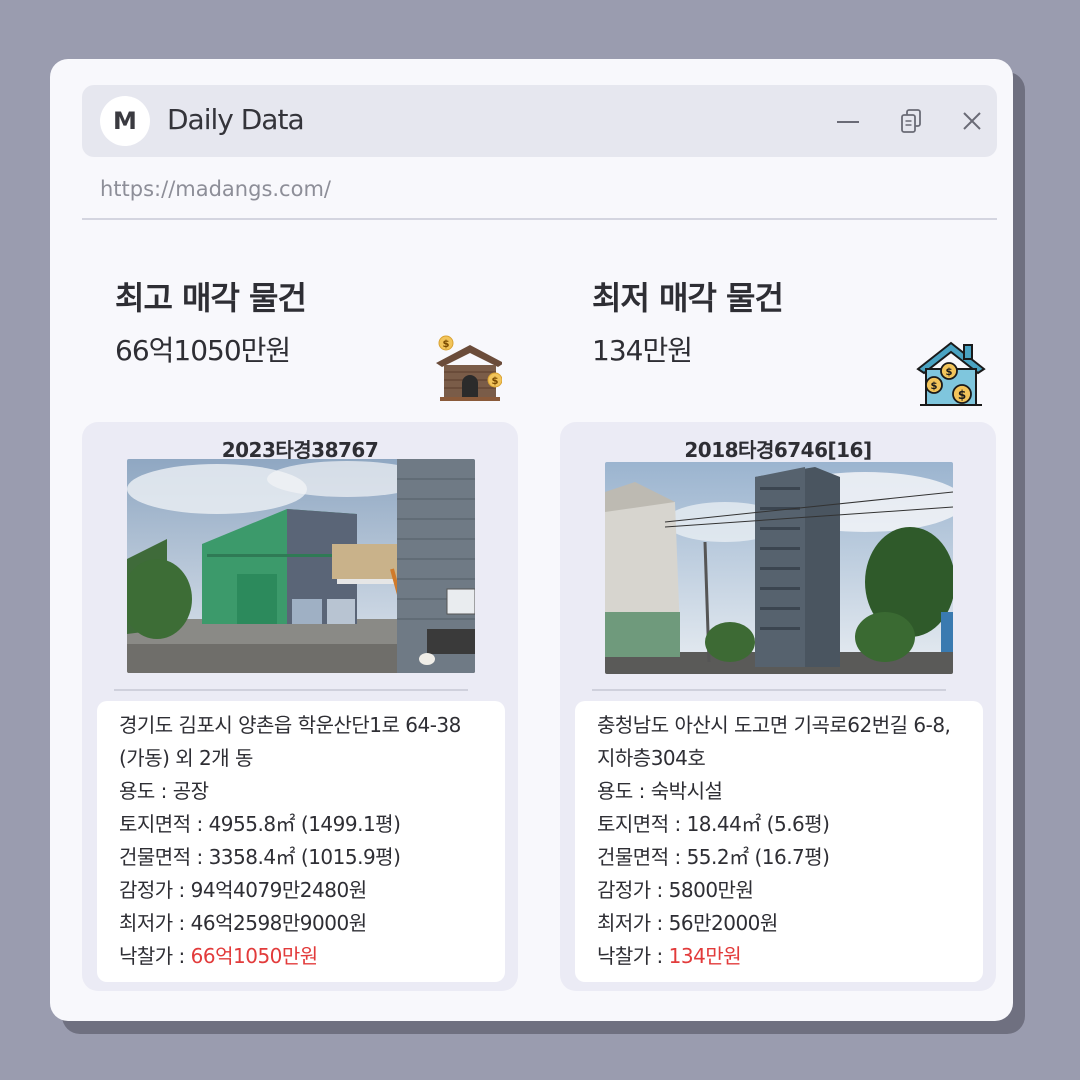  I want to click on close-icon, so click(972, 121).